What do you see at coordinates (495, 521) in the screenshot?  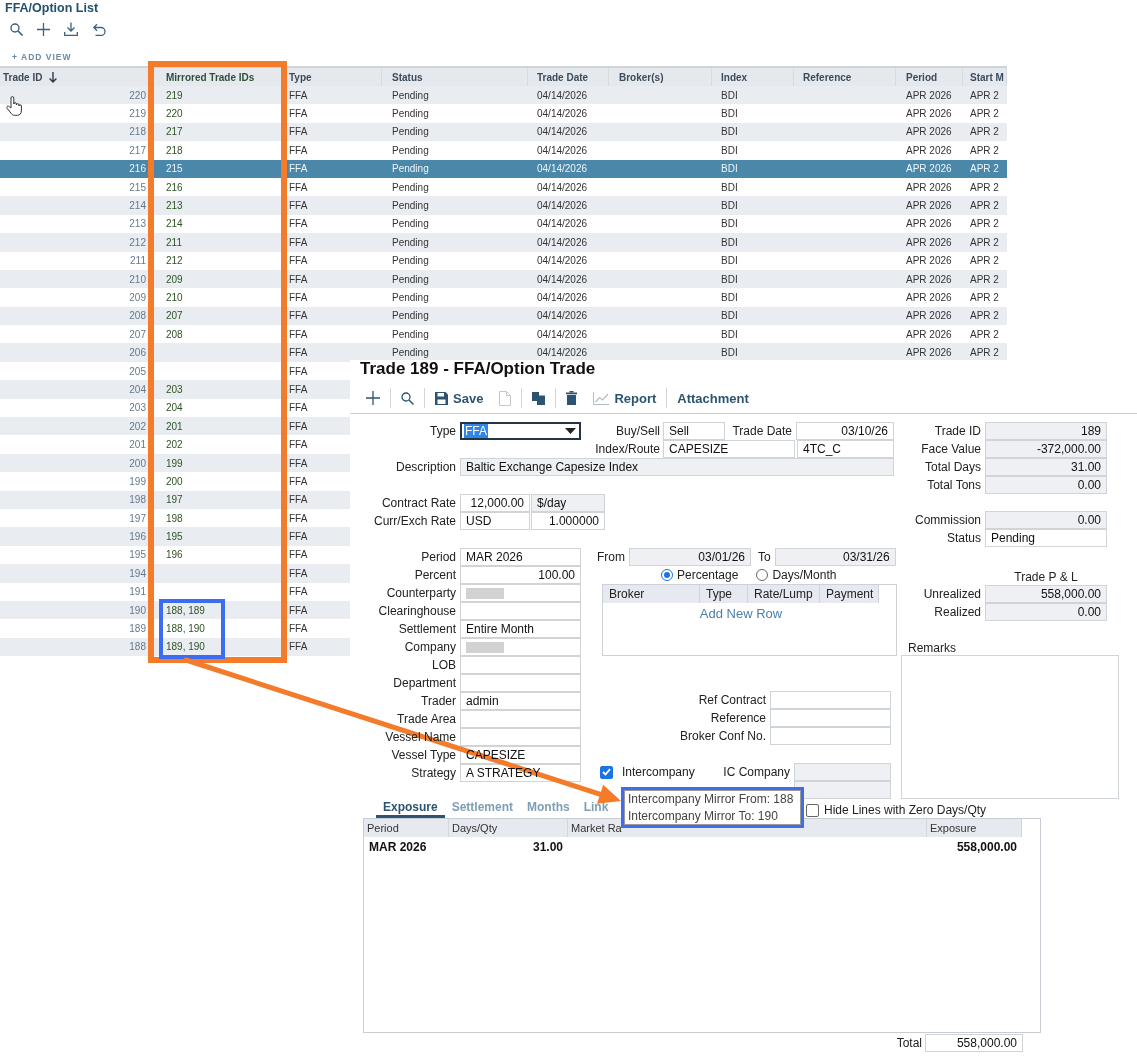 I see `input-field: USD` at bounding box center [495, 521].